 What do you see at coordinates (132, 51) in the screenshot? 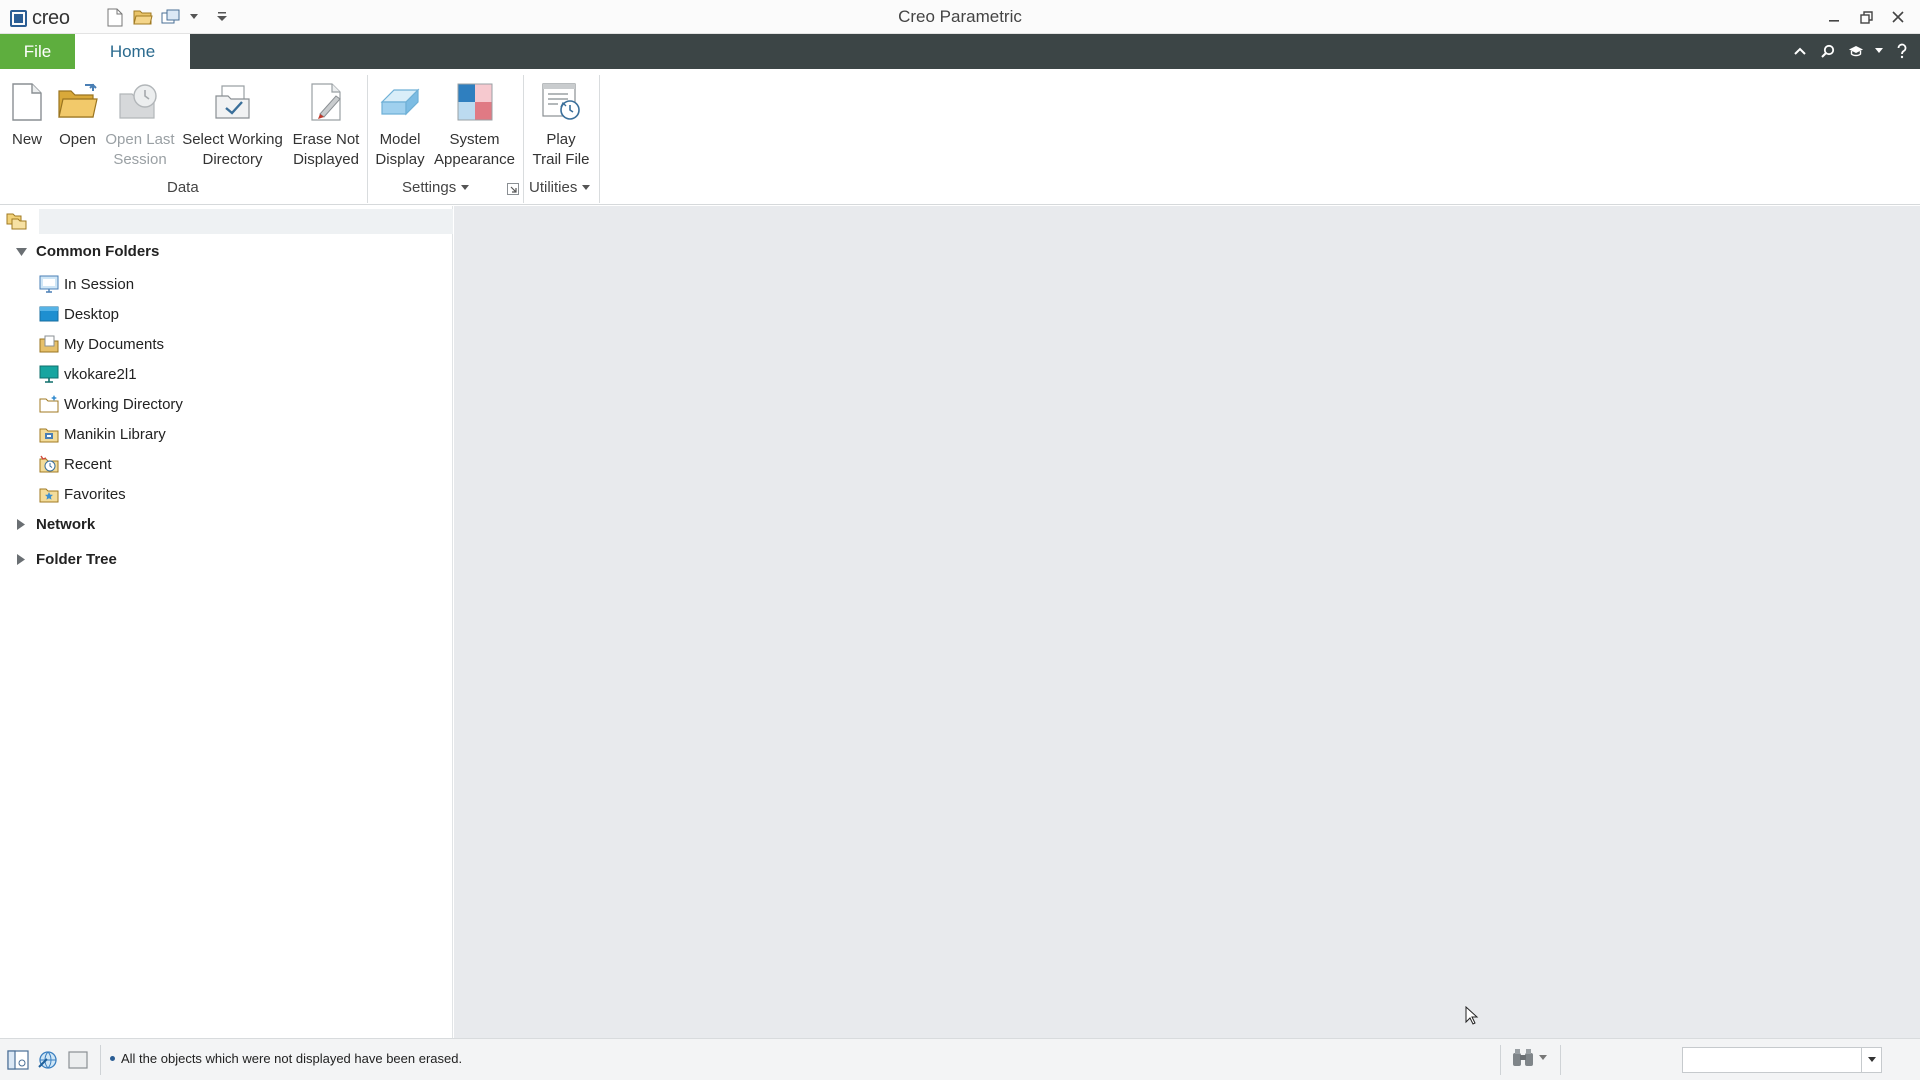
I see `tab-home: Home` at bounding box center [132, 51].